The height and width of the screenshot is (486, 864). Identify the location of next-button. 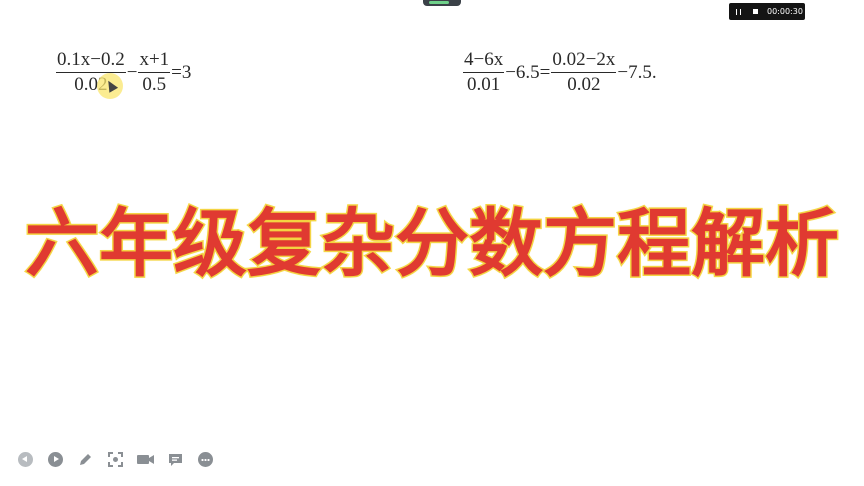
(55, 459).